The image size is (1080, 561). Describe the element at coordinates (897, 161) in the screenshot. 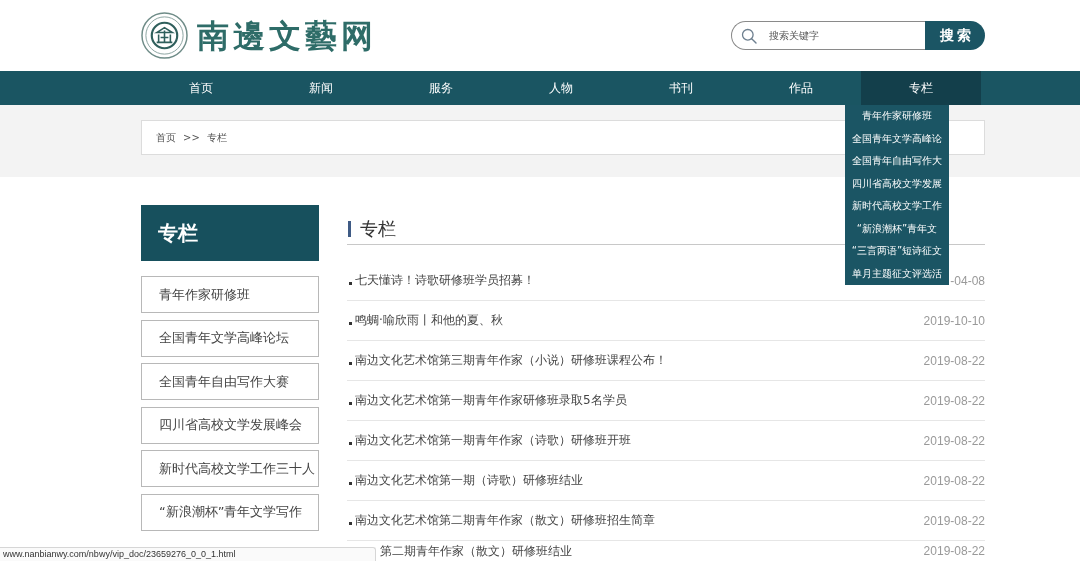

I see `menu-item: 全国青年自由写作大` at that location.